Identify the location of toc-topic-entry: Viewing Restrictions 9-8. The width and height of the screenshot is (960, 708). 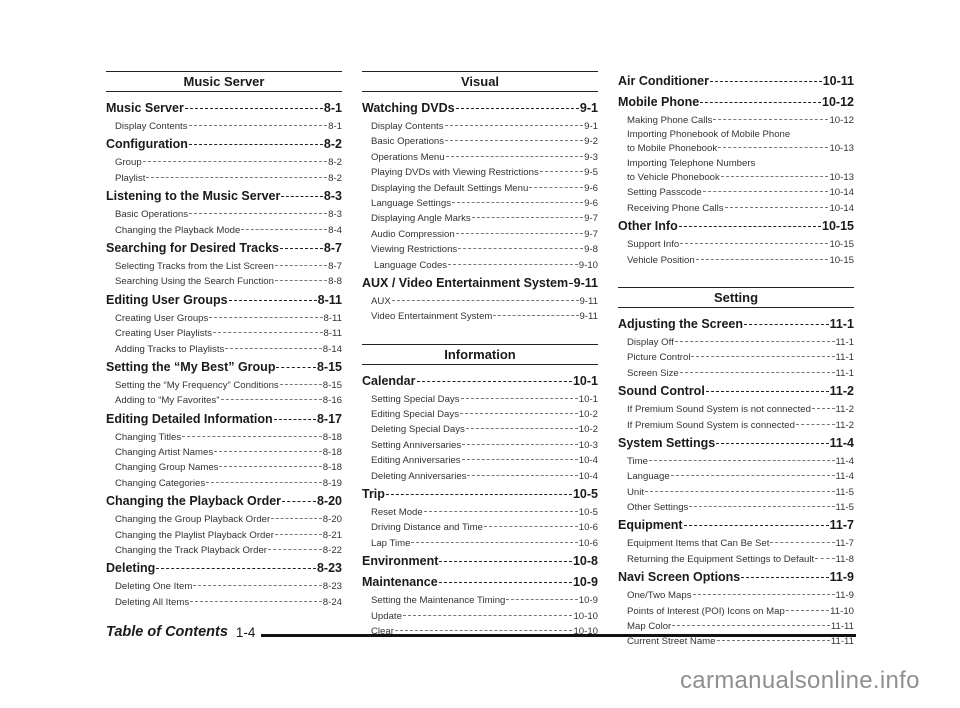
(480, 249).